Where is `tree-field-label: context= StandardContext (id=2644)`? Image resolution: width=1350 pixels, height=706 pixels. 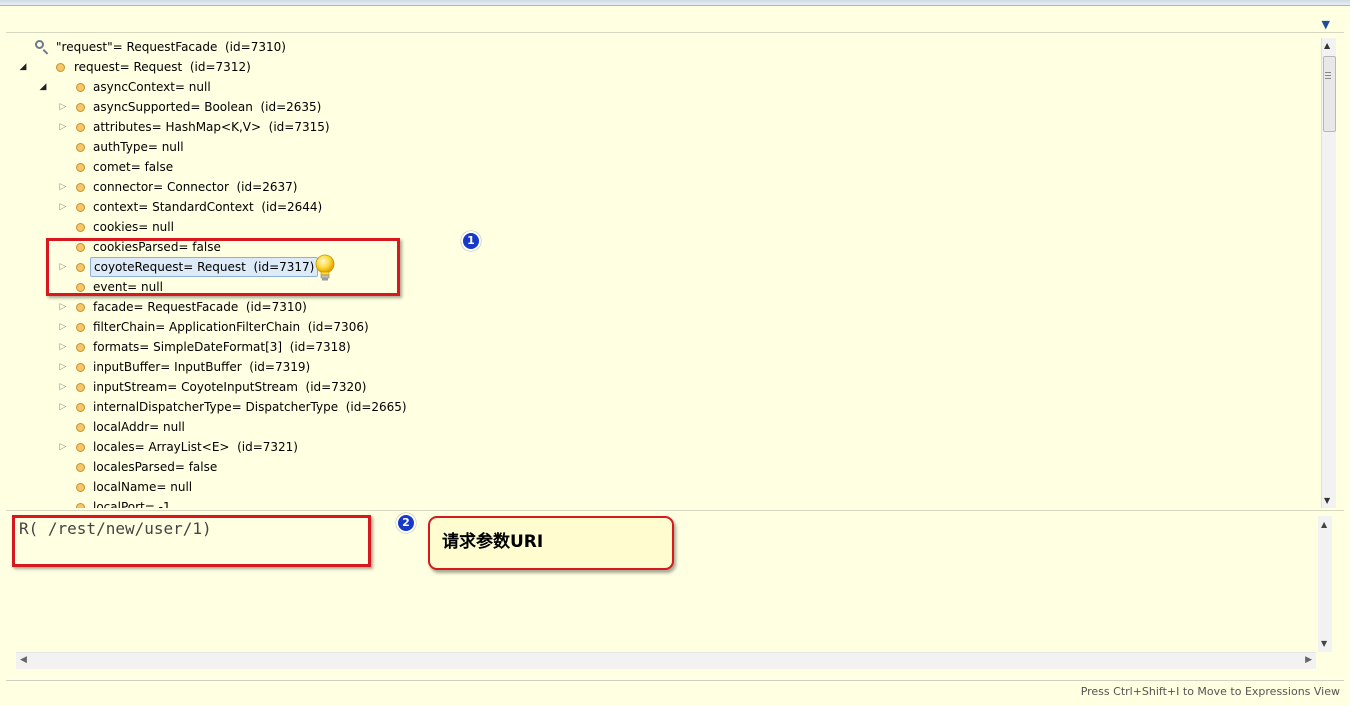
tree-field-label: context= StandardContext (id=2644) is located at coordinates (208, 207).